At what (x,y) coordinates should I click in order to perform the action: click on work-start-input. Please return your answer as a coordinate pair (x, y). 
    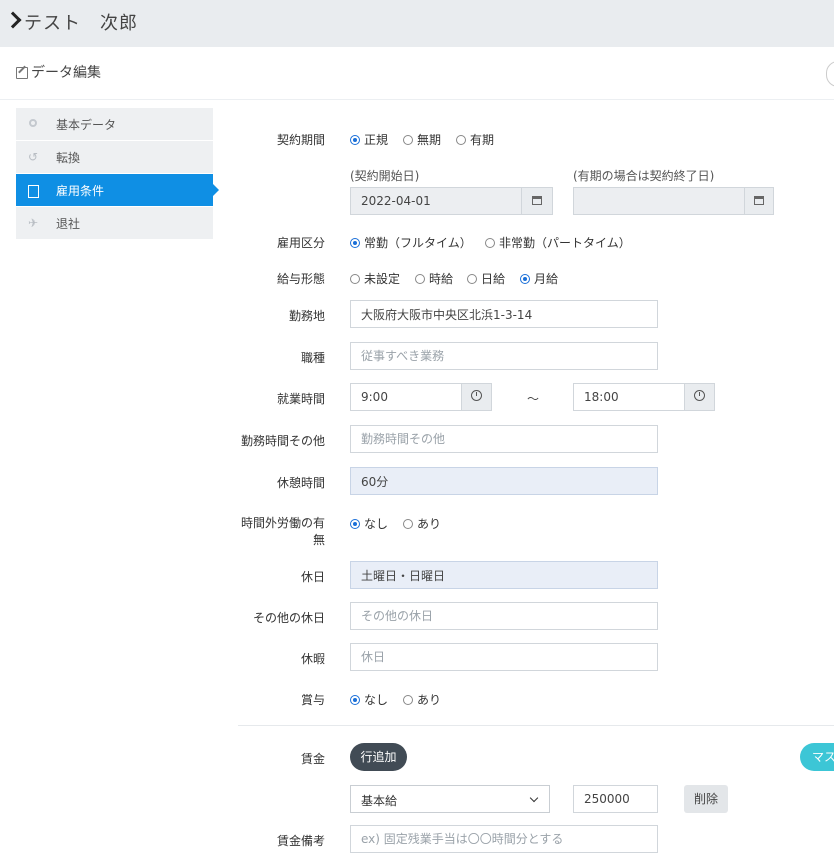
    Looking at the image, I should click on (406, 397).